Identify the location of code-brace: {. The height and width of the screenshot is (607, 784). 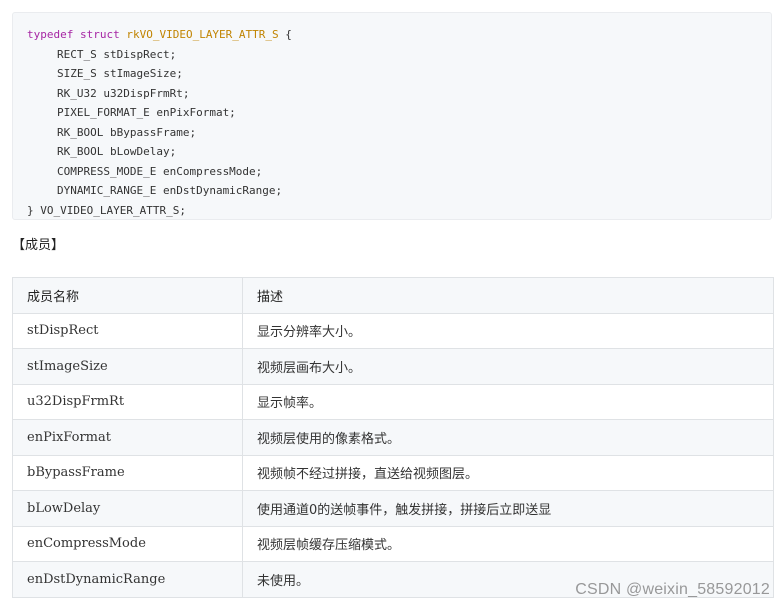
(285, 34).